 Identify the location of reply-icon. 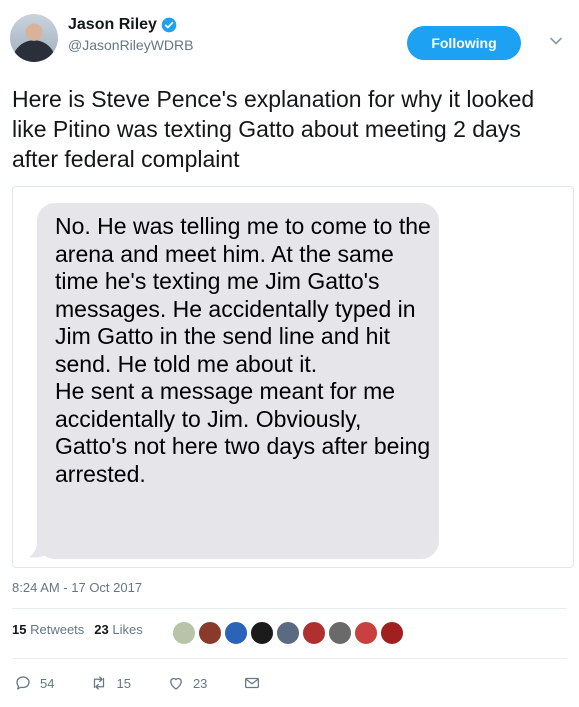
(23, 683).